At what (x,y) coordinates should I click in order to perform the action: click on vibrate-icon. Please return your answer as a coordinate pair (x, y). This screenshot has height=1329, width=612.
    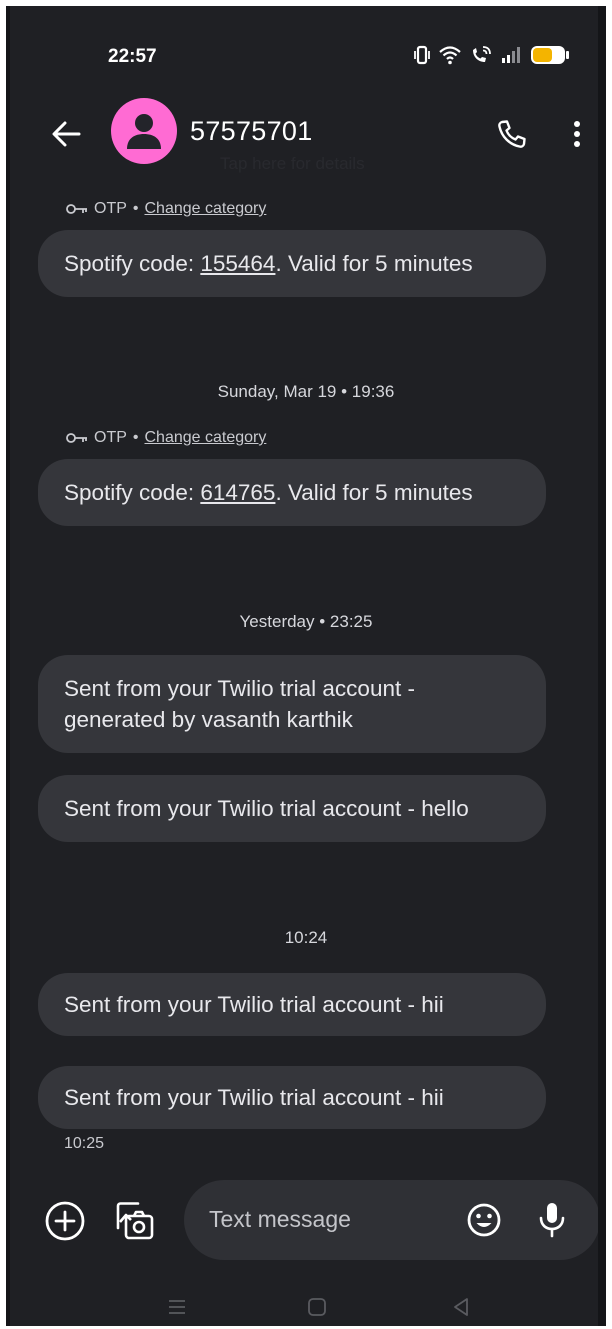
    Looking at the image, I should click on (422, 55).